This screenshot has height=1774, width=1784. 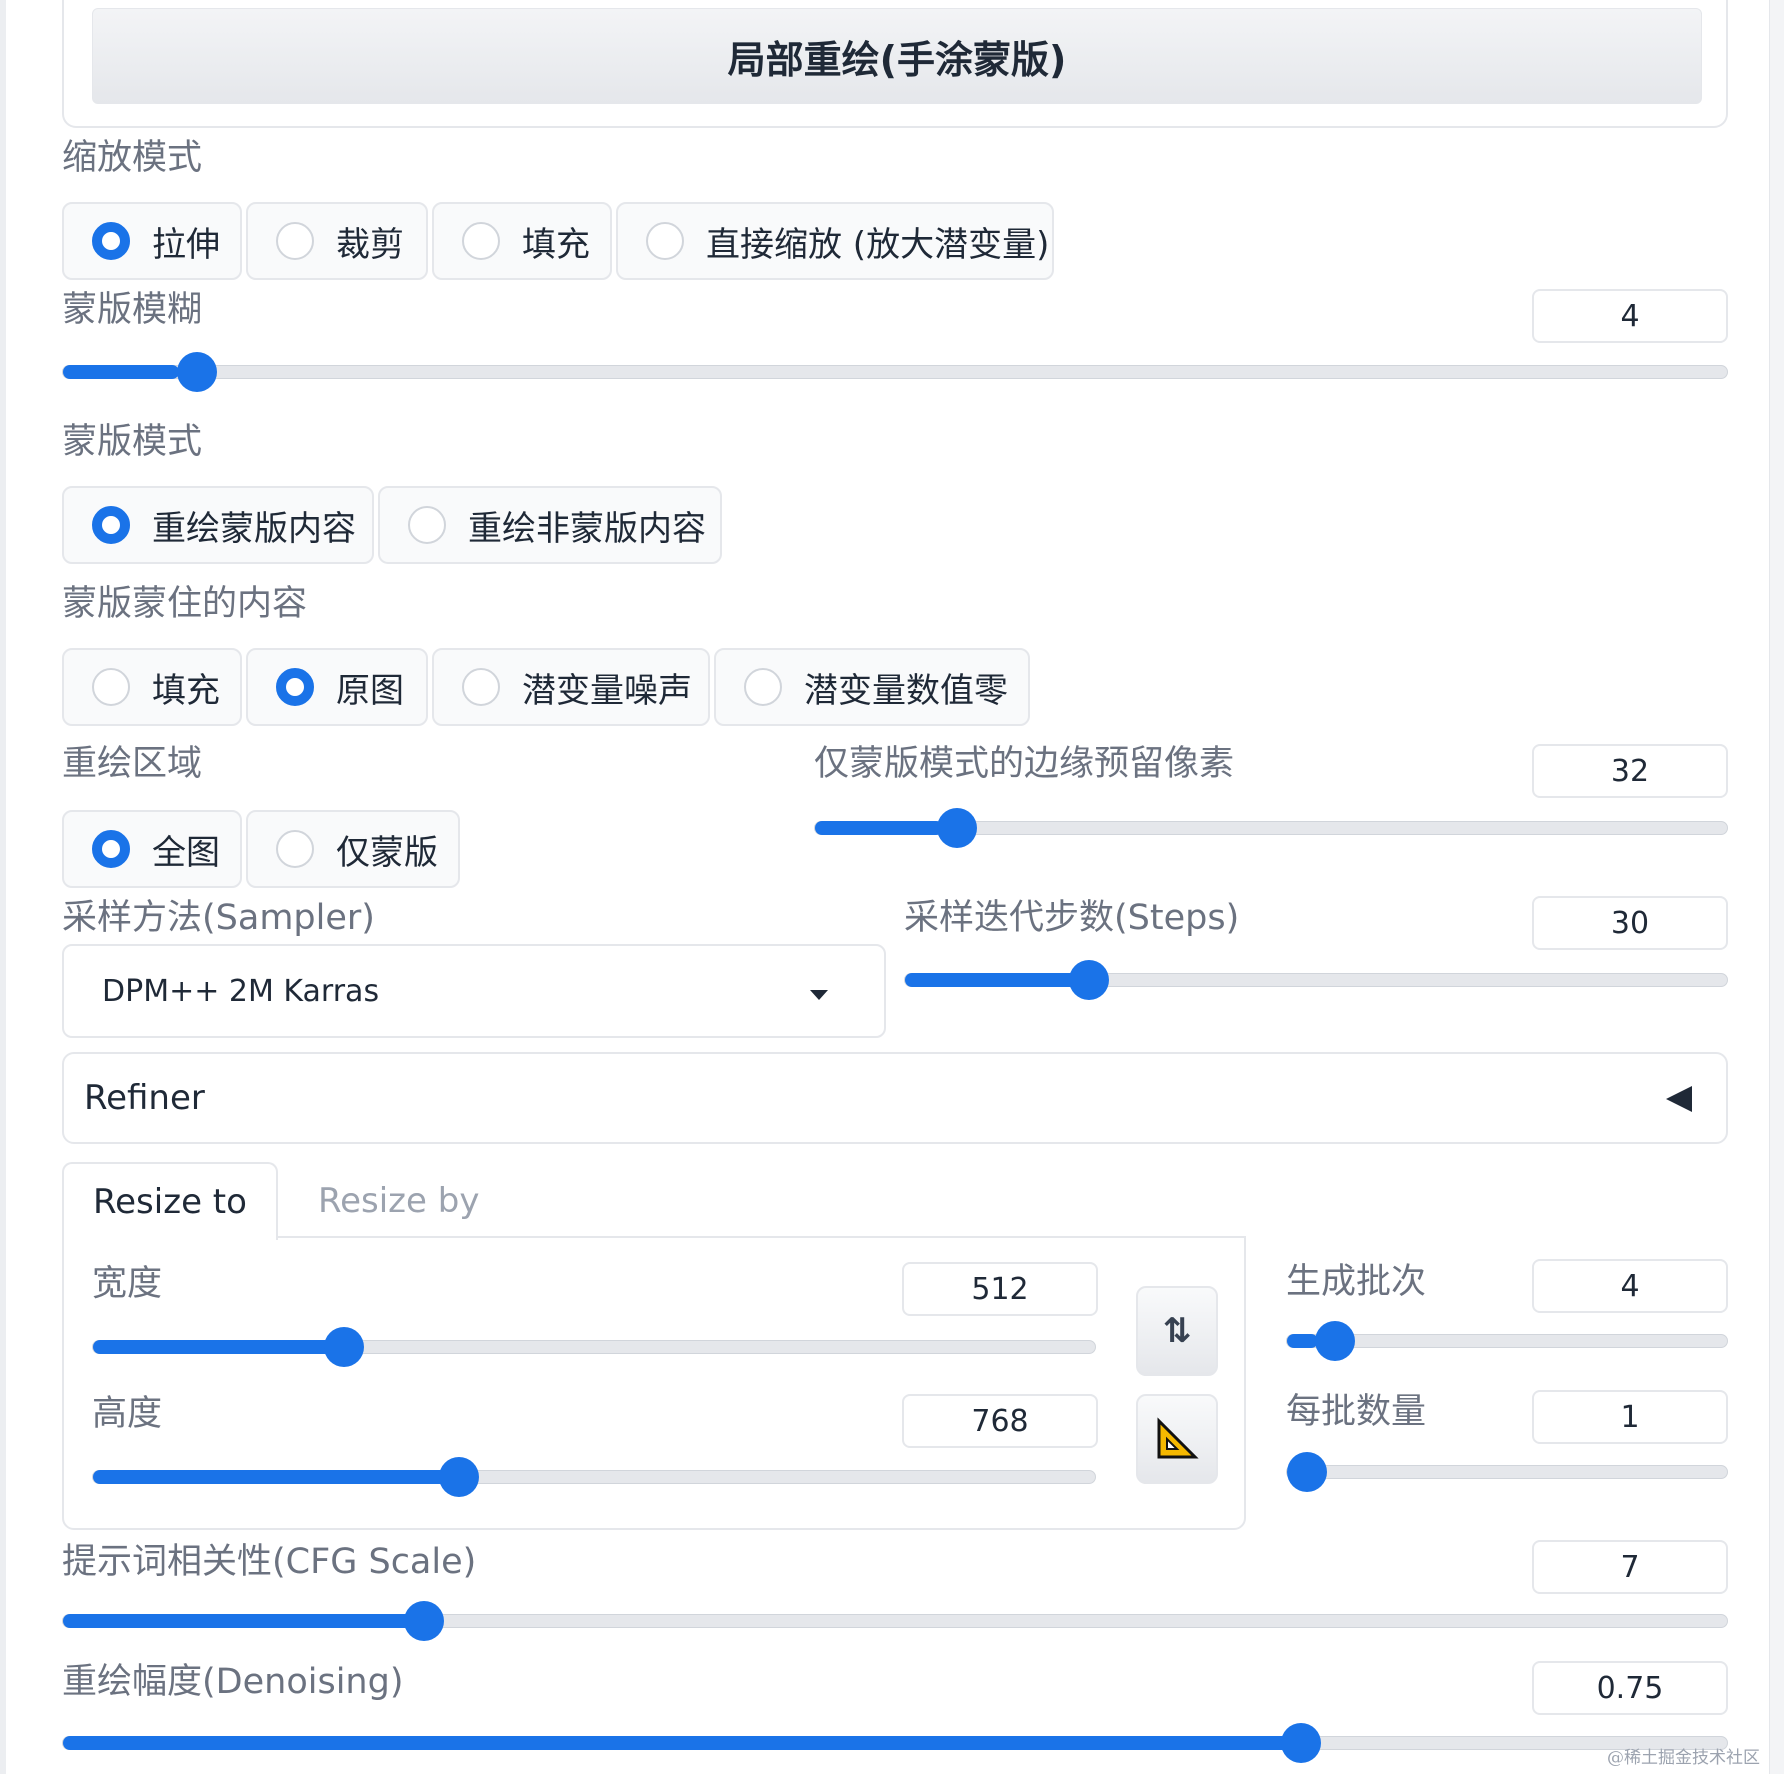 What do you see at coordinates (132, 764) in the screenshot?
I see `inpaint-area-label: 重绘区域` at bounding box center [132, 764].